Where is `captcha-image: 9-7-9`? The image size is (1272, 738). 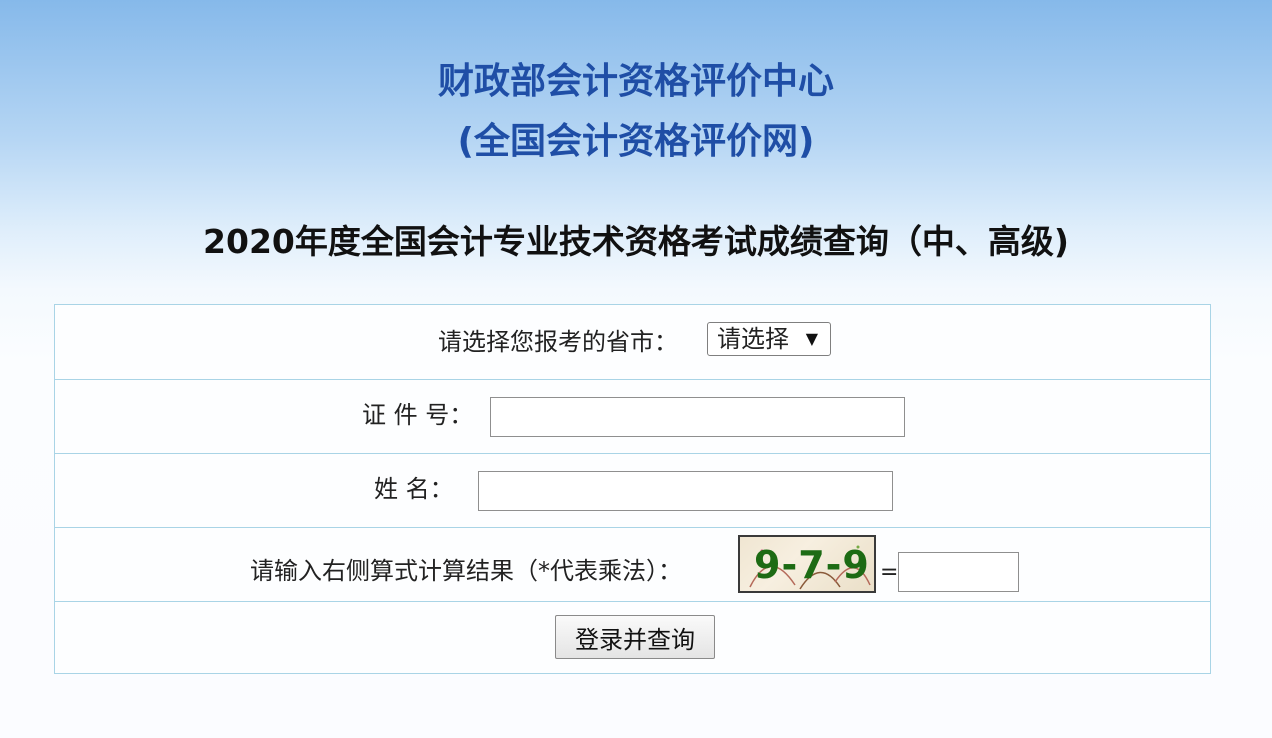 captcha-image: 9-7-9 is located at coordinates (807, 564).